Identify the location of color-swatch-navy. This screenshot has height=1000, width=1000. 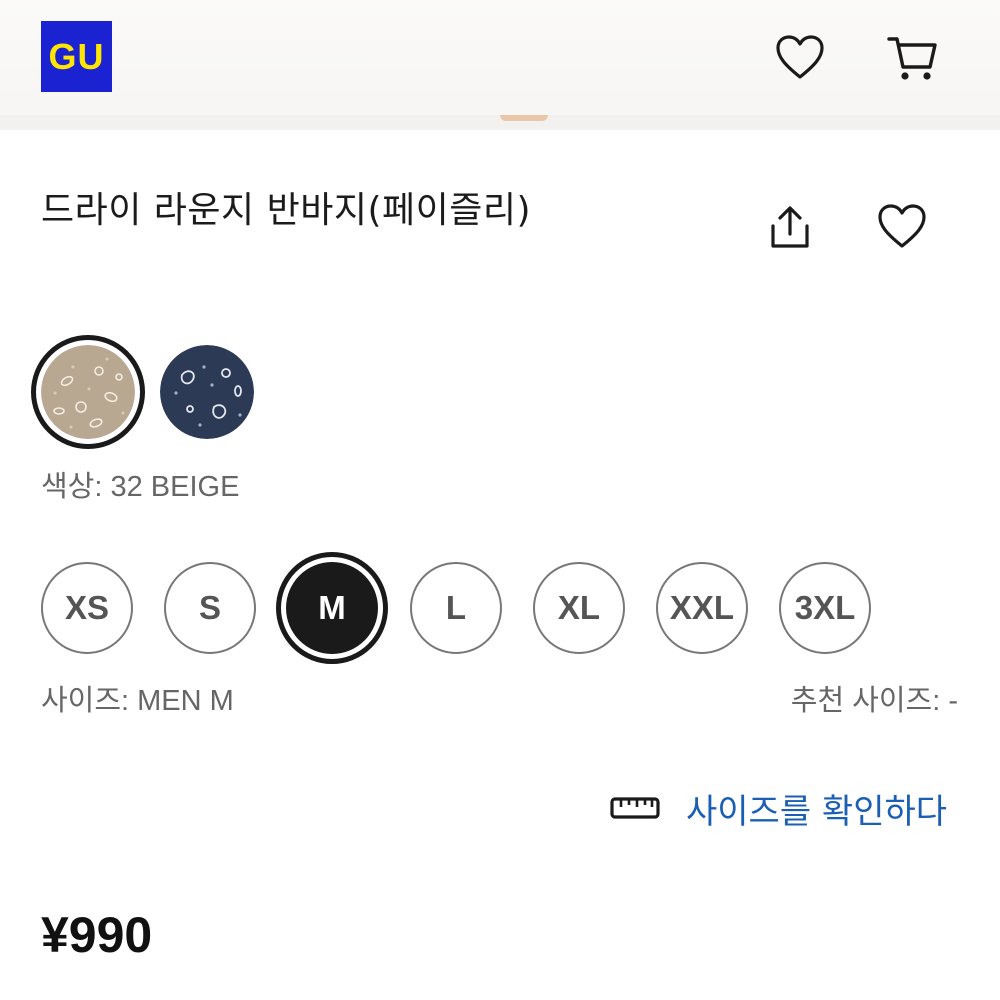
(207, 392).